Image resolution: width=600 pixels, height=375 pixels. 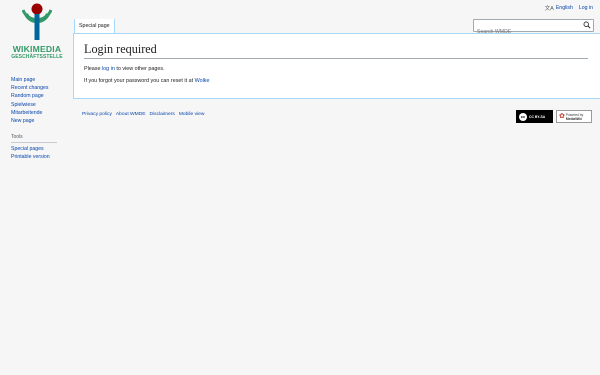 I want to click on powered-by-mediawiki-badge: ✿ Powered by MediaWiki, so click(x=574, y=116).